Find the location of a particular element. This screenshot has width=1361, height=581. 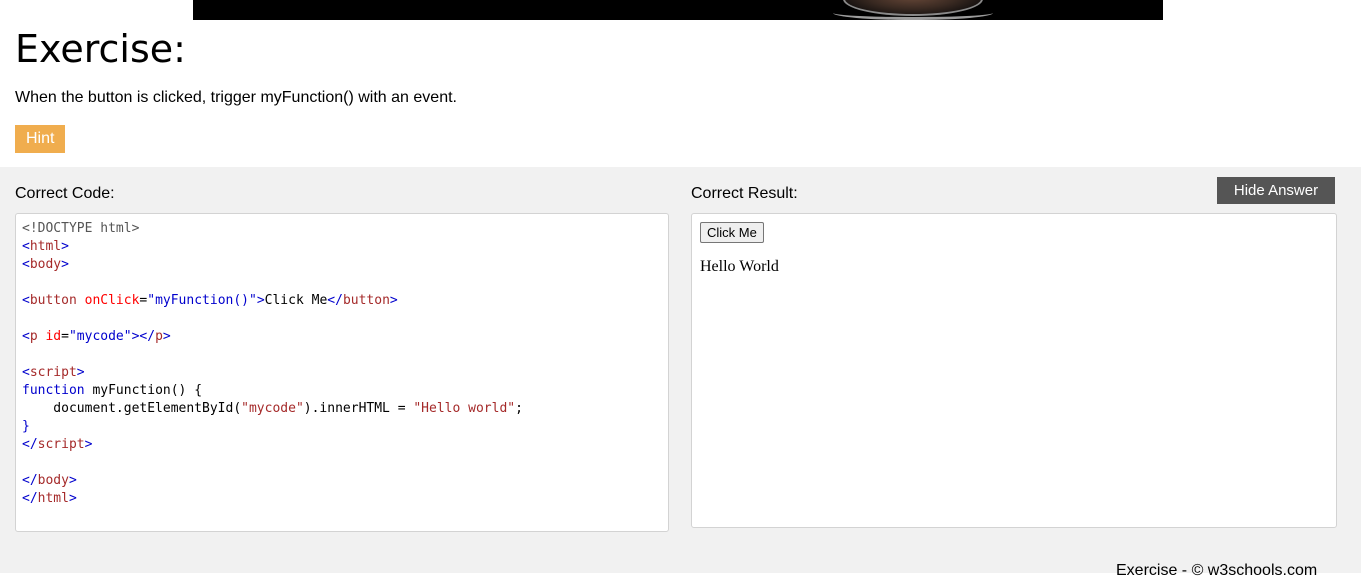

code-statement-arg: "mycode" is located at coordinates (272, 408).